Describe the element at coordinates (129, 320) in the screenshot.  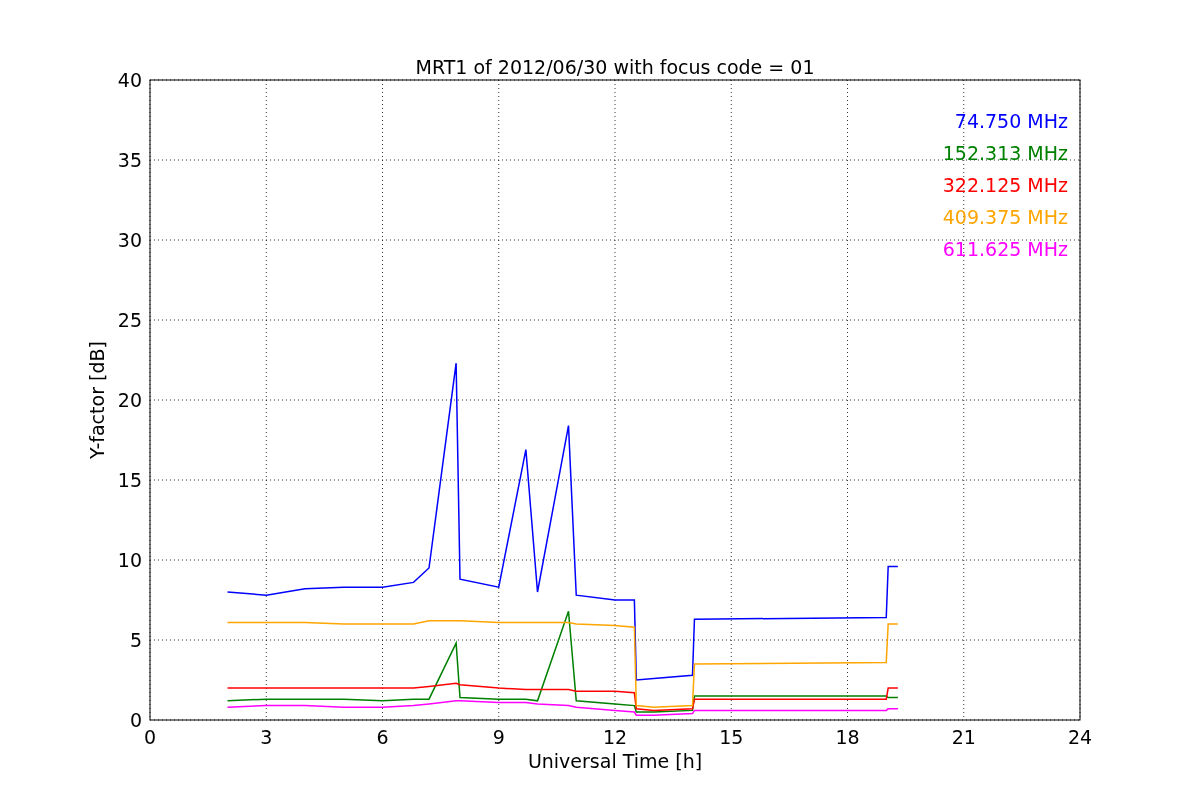
I see `y-tick-label: 25` at that location.